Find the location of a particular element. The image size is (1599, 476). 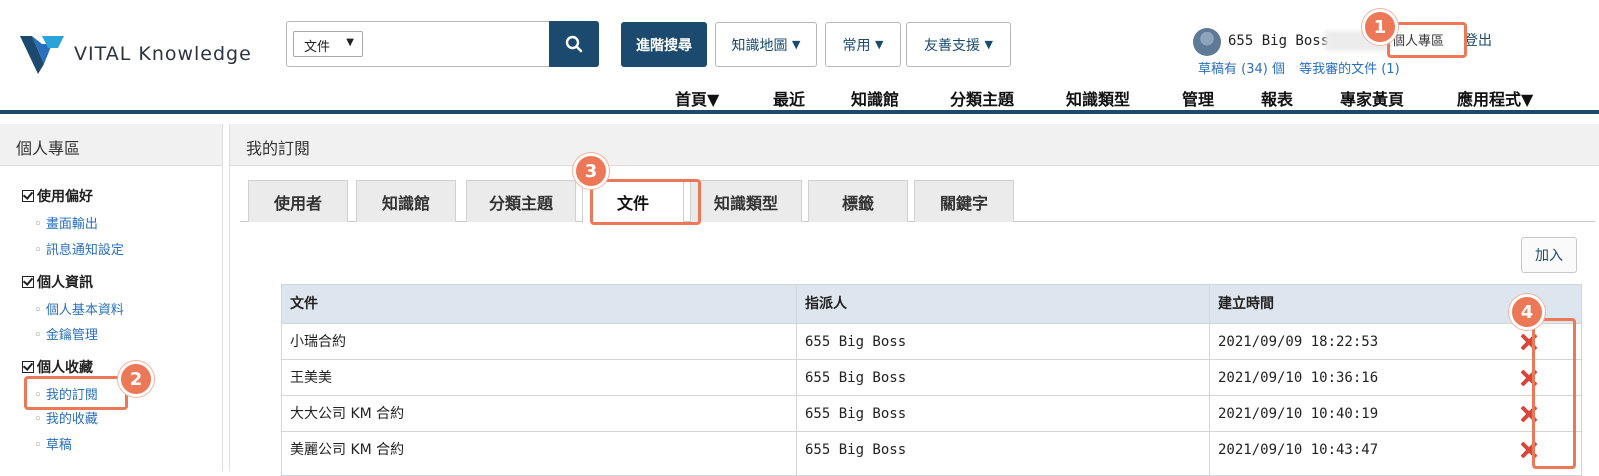

callout-badge-1: 1 is located at coordinates (1380, 27).